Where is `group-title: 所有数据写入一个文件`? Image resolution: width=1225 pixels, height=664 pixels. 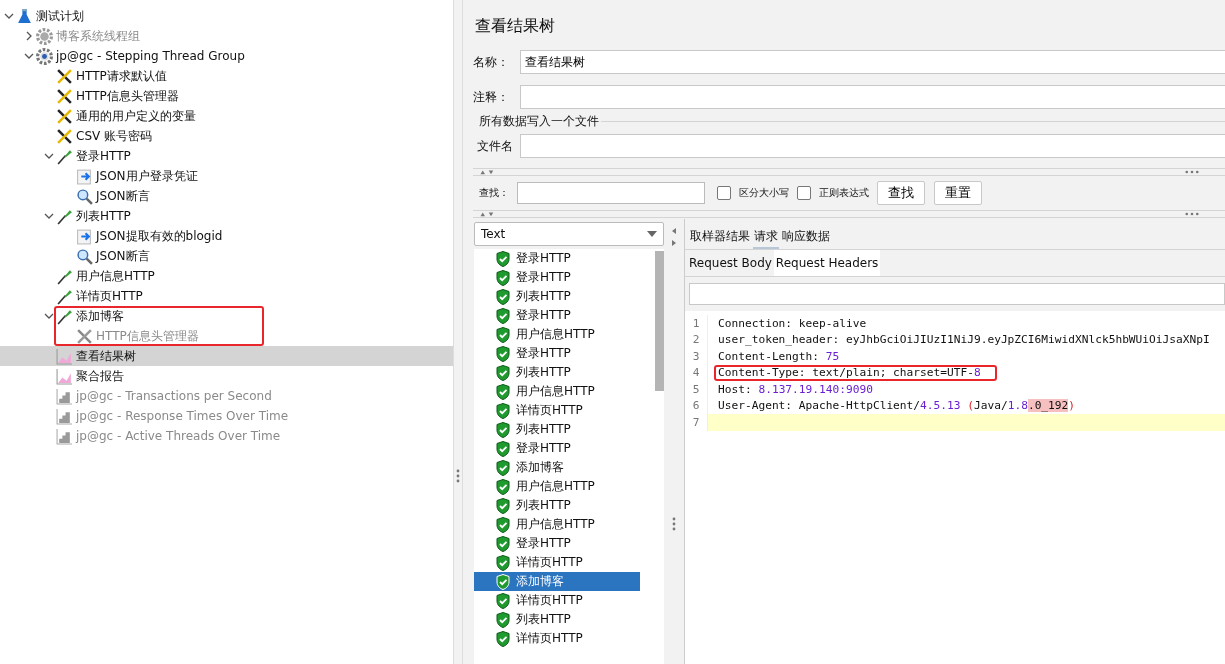
group-title: 所有数据写入一个文件 is located at coordinates (539, 121).